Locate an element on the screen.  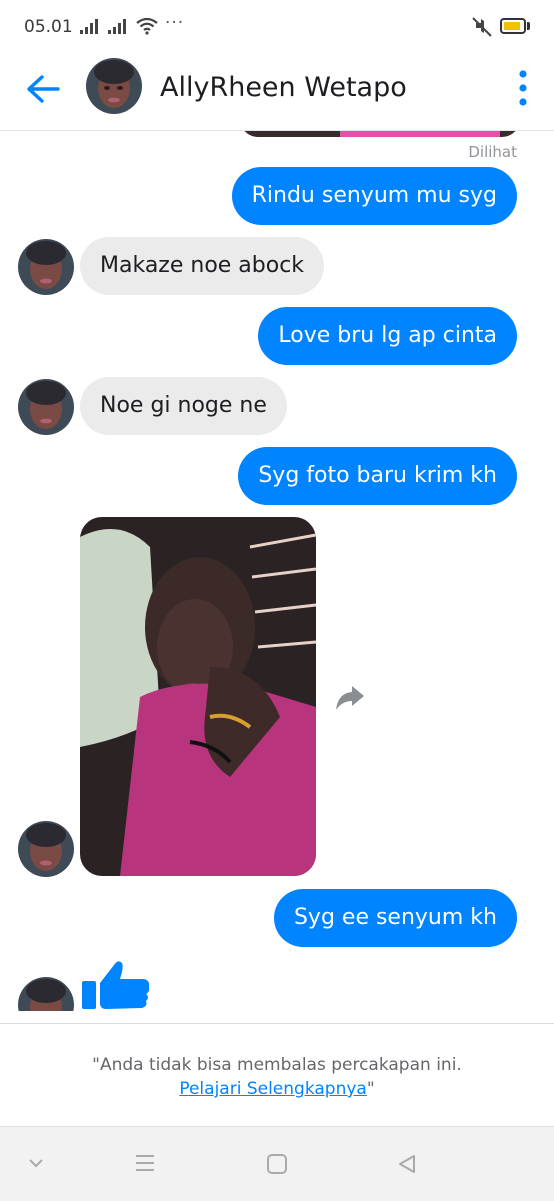
chevron-down-icon is located at coordinates (36, 1163).